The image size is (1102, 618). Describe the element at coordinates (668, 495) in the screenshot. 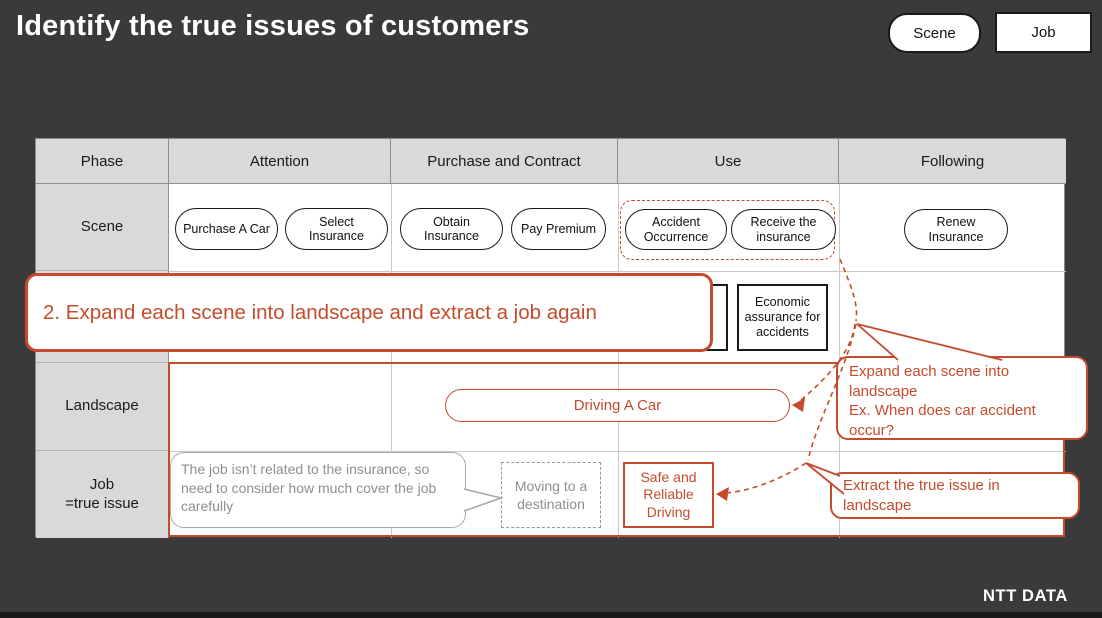

I see `job-box-safe-reliable-driving: Safe and Reliable Driving` at that location.